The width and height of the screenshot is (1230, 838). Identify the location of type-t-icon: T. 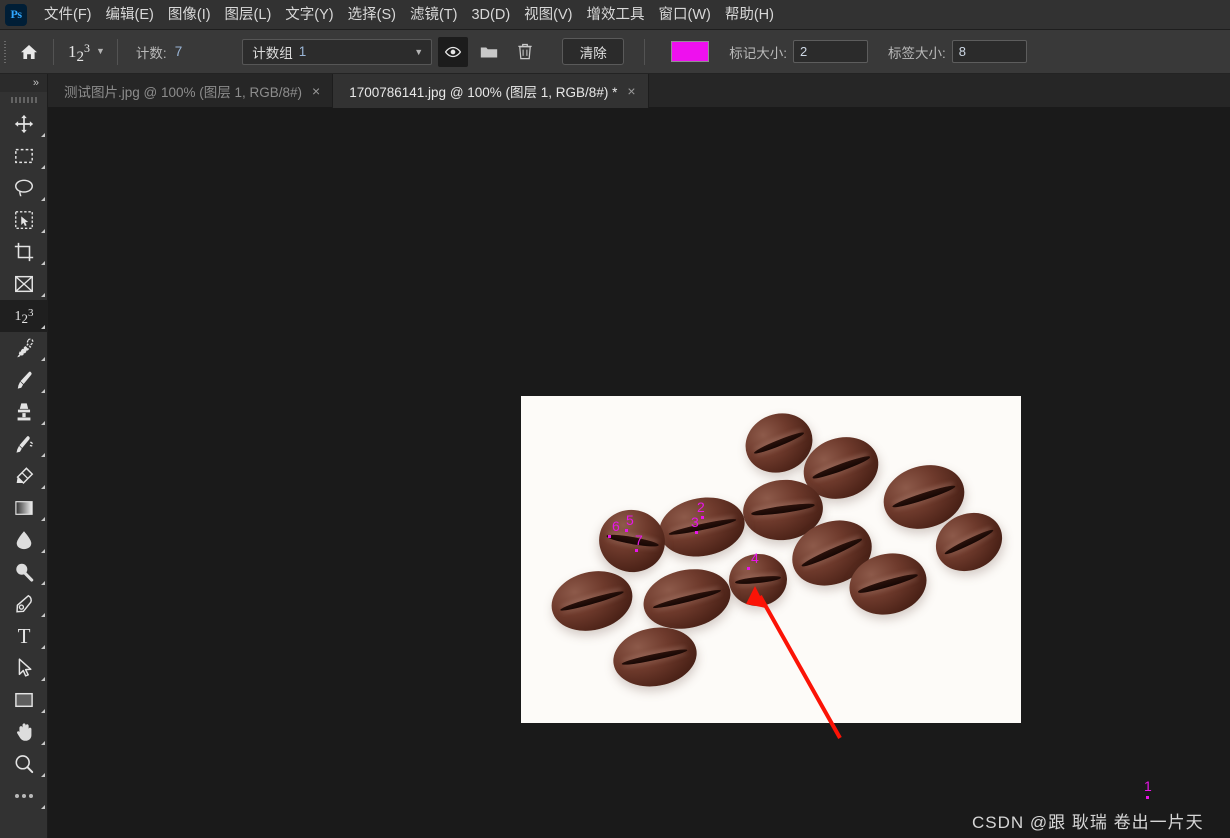
(24, 635).